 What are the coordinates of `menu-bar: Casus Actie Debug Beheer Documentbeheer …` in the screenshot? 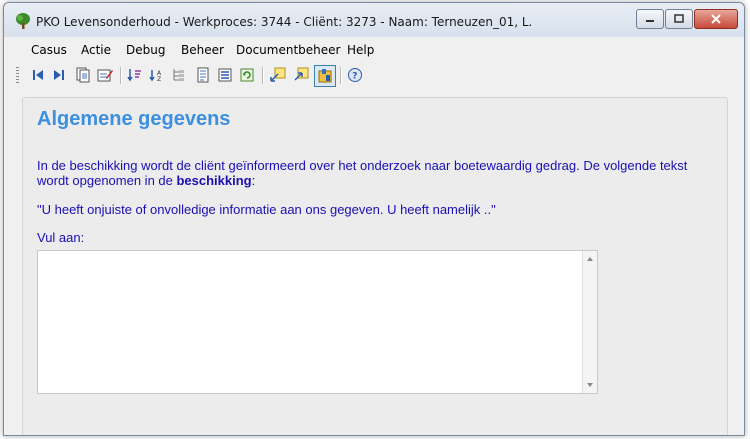 It's located at (374, 50).